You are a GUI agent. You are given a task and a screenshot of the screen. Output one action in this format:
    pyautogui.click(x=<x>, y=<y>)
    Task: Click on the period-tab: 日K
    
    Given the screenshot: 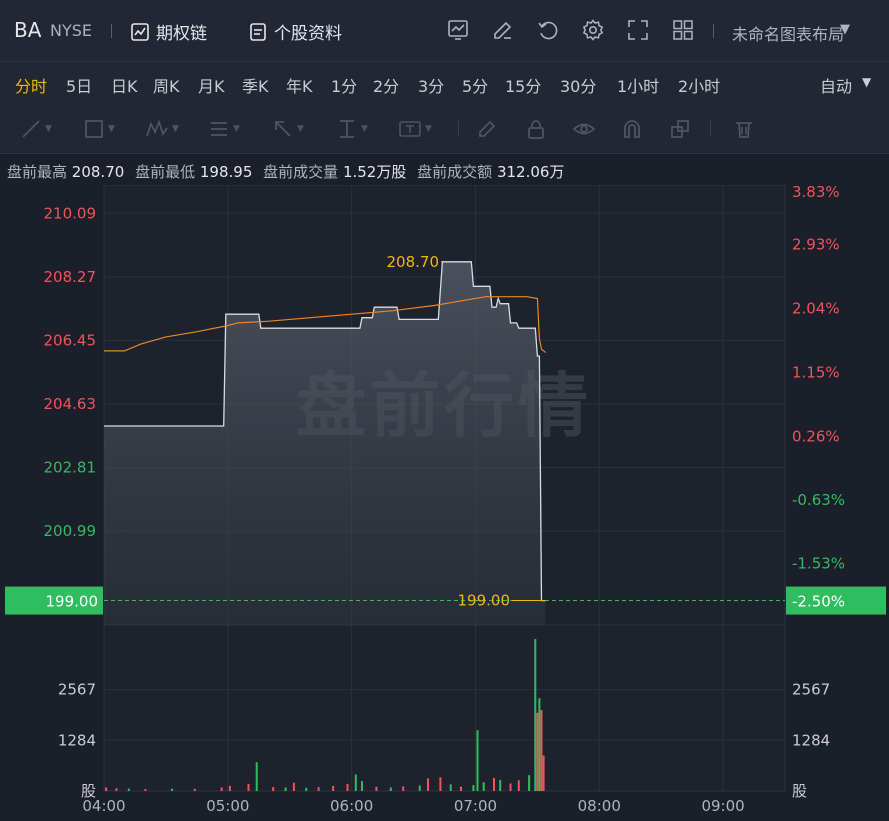 What is the action you would take?
    pyautogui.click(x=124, y=85)
    